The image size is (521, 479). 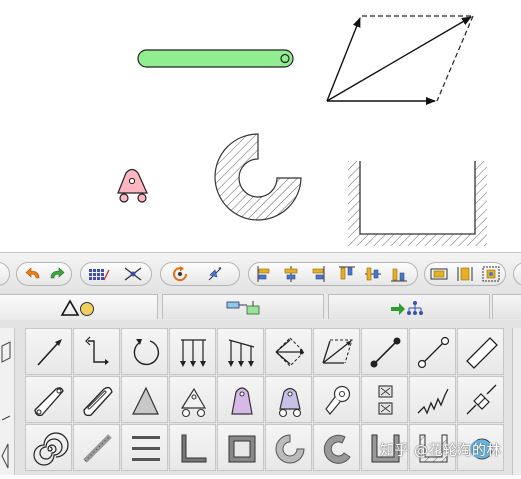 I want to click on align-right-button, so click(x=317, y=274).